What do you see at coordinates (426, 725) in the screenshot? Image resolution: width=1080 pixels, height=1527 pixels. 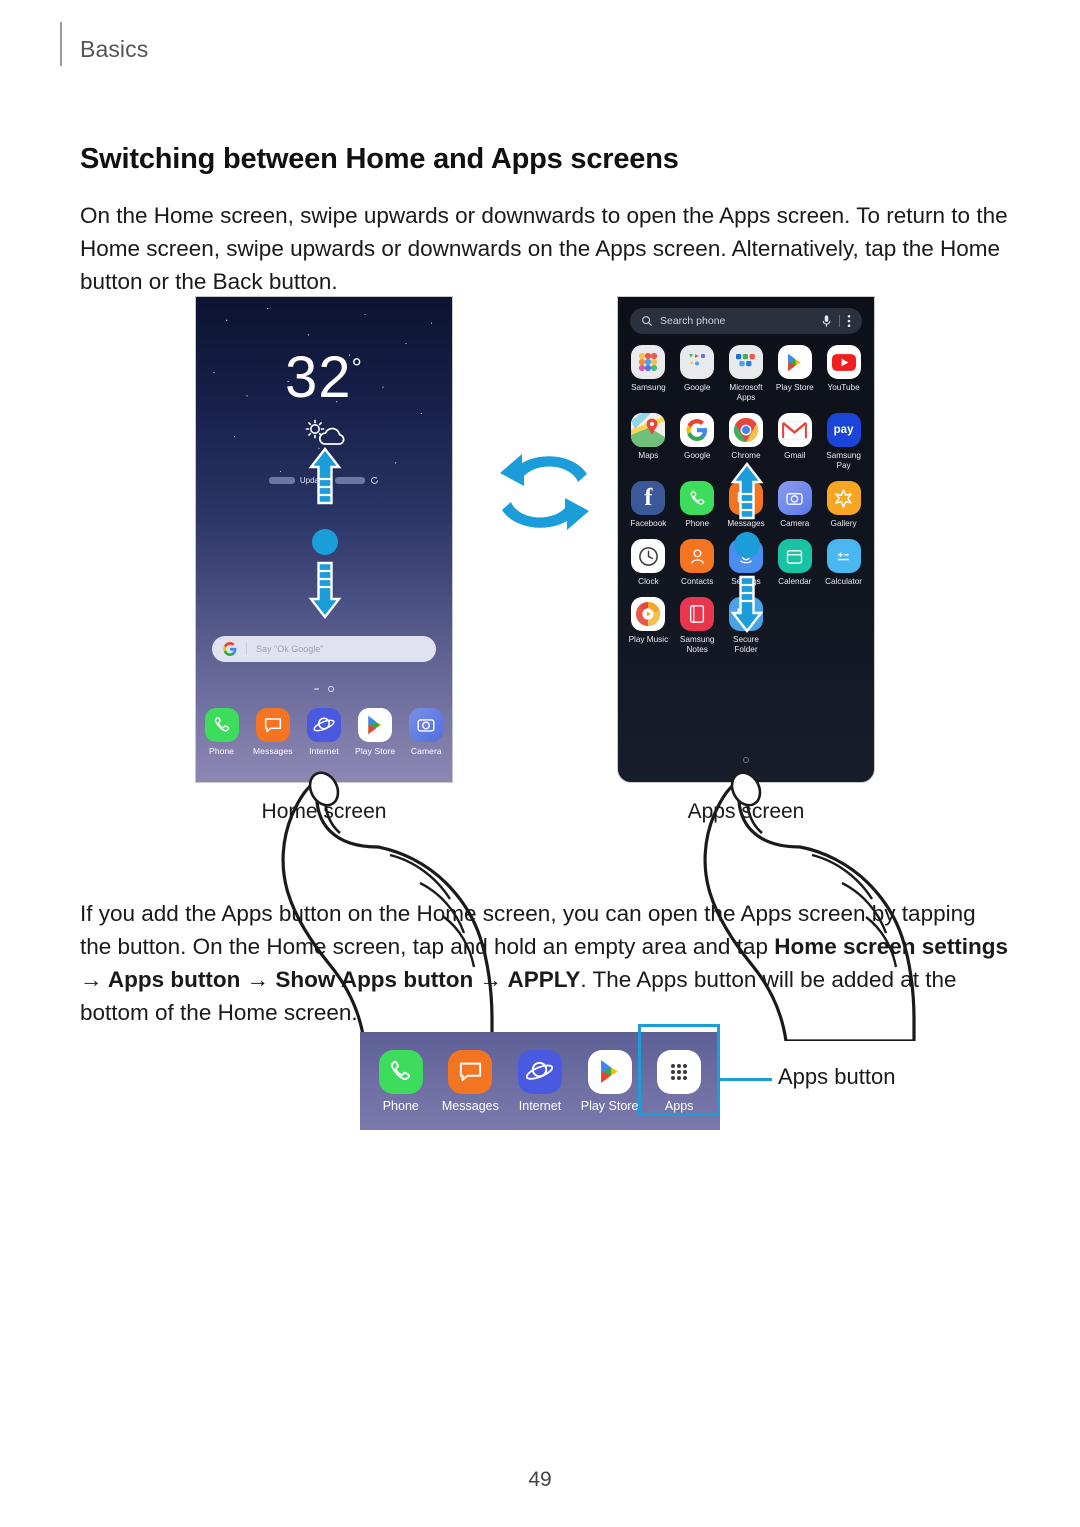 I see `camera-icon` at bounding box center [426, 725].